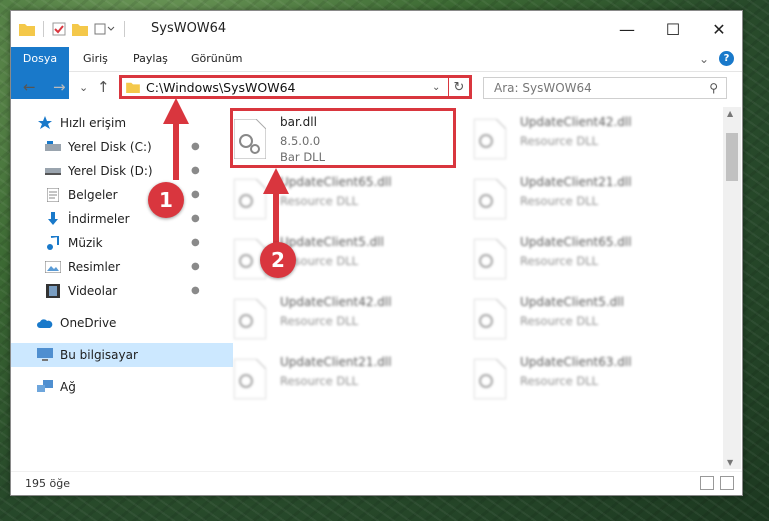 The image size is (769, 521). Describe the element at coordinates (176, 111) in the screenshot. I see `arrow-1-head` at that location.